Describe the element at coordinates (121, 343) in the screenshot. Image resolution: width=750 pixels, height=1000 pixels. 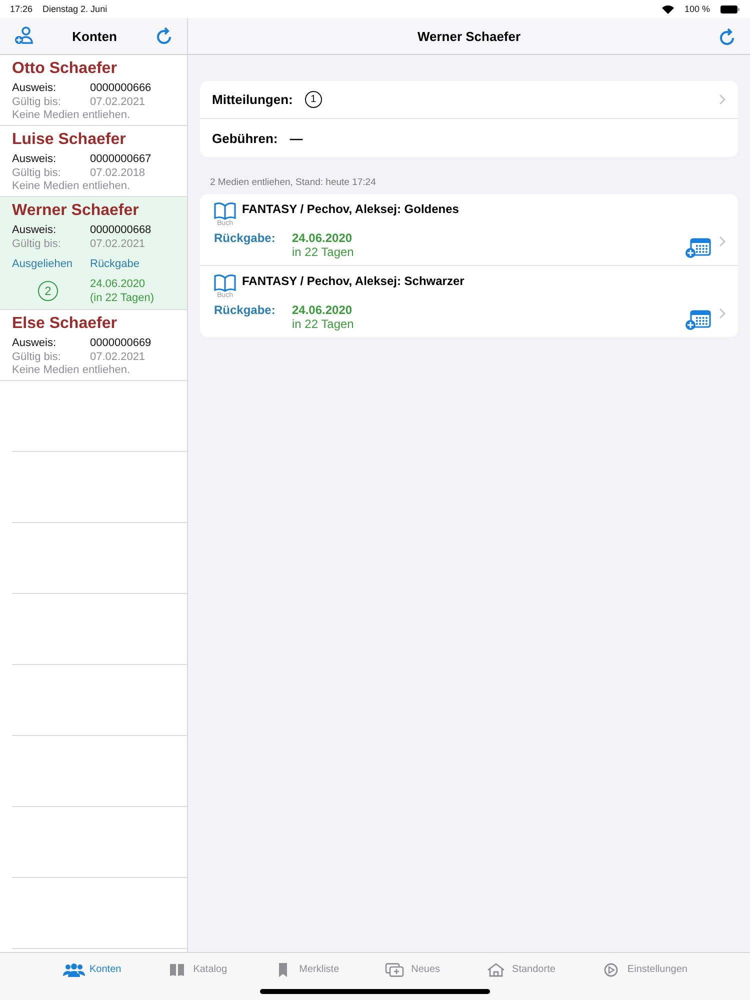
I see `card-number: 0000000669` at that location.